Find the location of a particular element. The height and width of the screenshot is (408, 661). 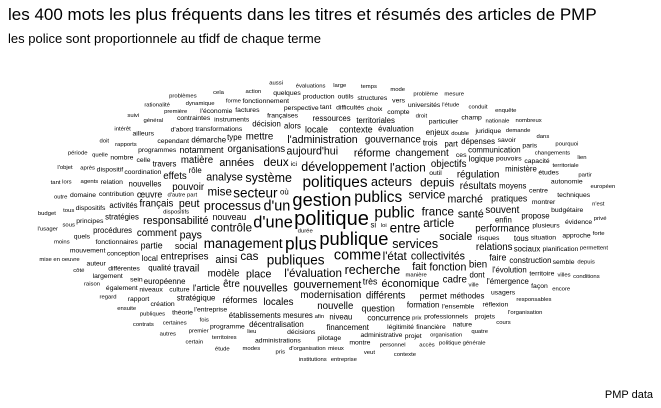

word-64: nouvelle is located at coordinates (335, 306).